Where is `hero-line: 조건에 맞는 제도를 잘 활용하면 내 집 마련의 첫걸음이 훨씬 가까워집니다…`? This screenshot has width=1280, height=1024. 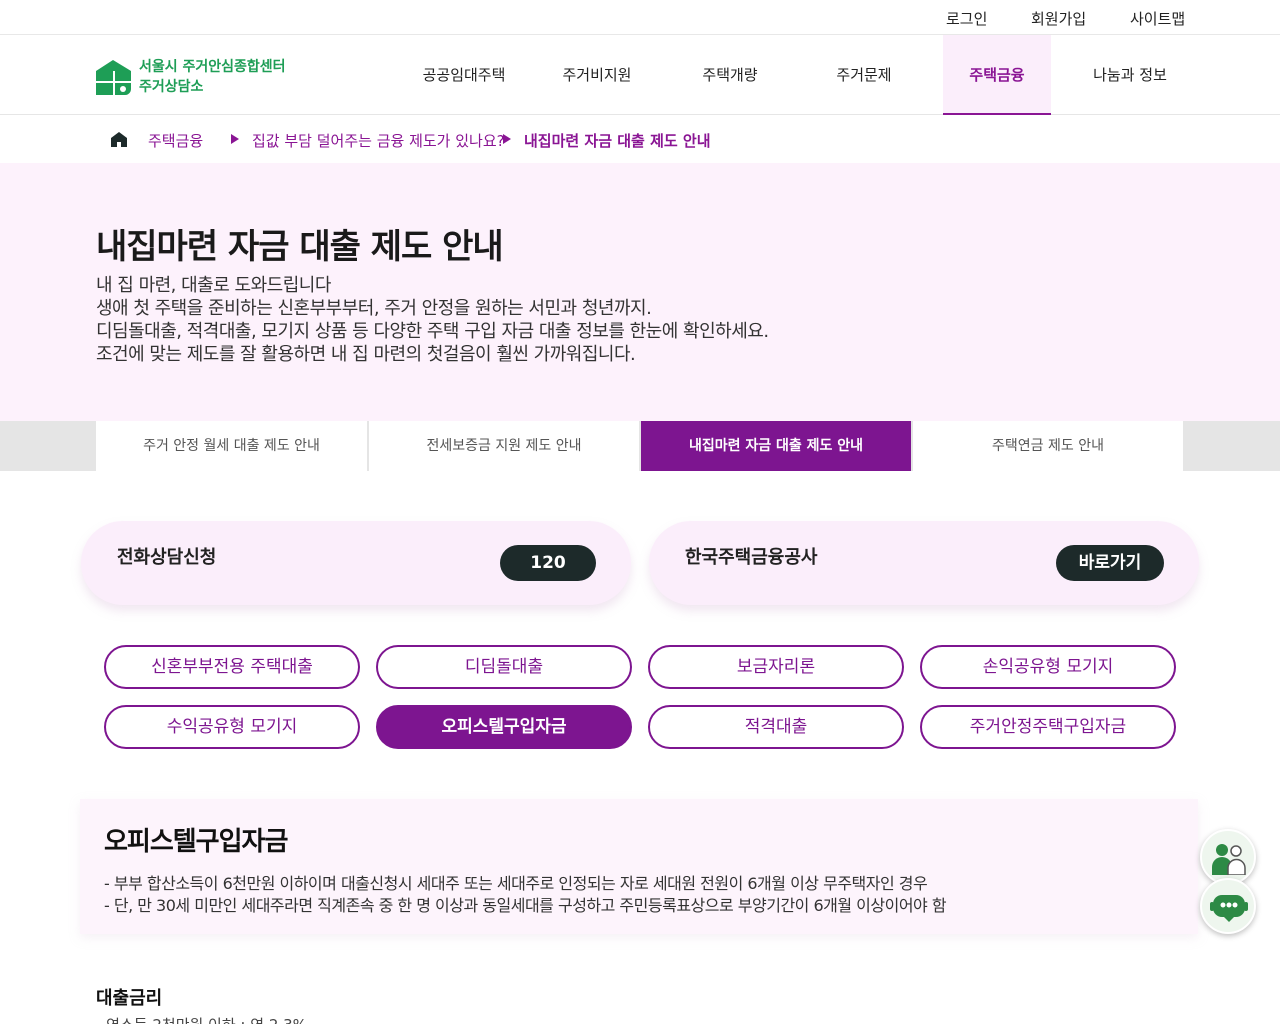
hero-line: 조건에 맞는 제도를 잘 활용하면 내 집 마련의 첫걸음이 훨씬 가까워집니다… is located at coordinates (366, 354).